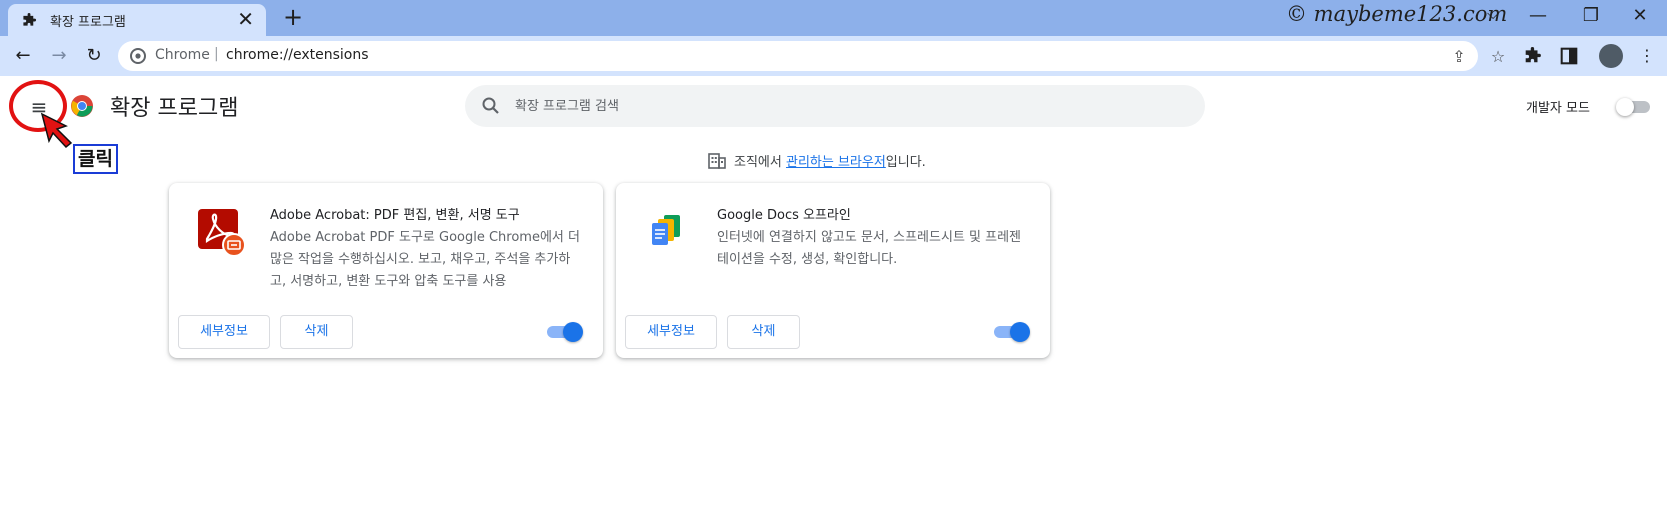 Image resolution: width=1667 pixels, height=531 pixels. Describe the element at coordinates (1493, 14) in the screenshot. I see `chevron-down-icon: ⌵` at that location.